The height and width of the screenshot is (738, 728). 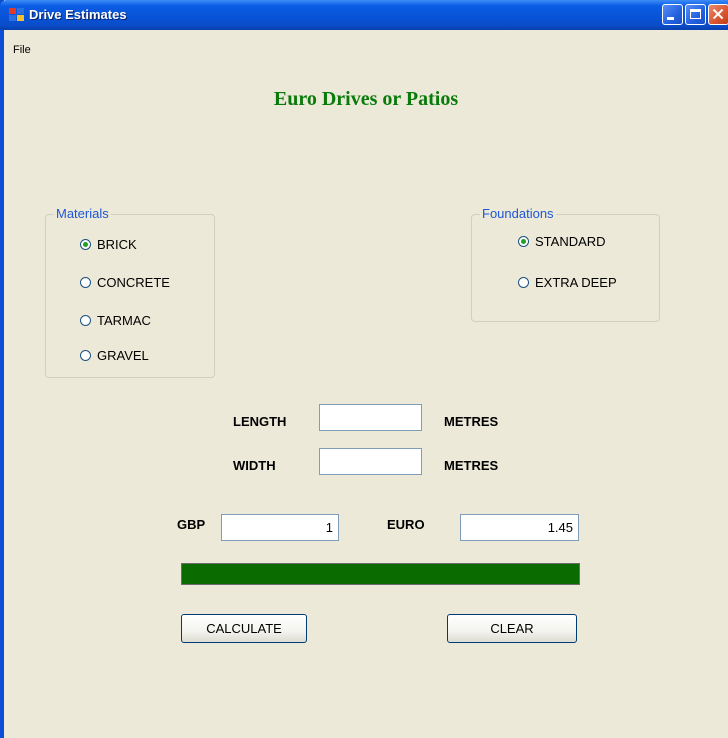 I want to click on radio-brick: BRICK, so click(x=108, y=244).